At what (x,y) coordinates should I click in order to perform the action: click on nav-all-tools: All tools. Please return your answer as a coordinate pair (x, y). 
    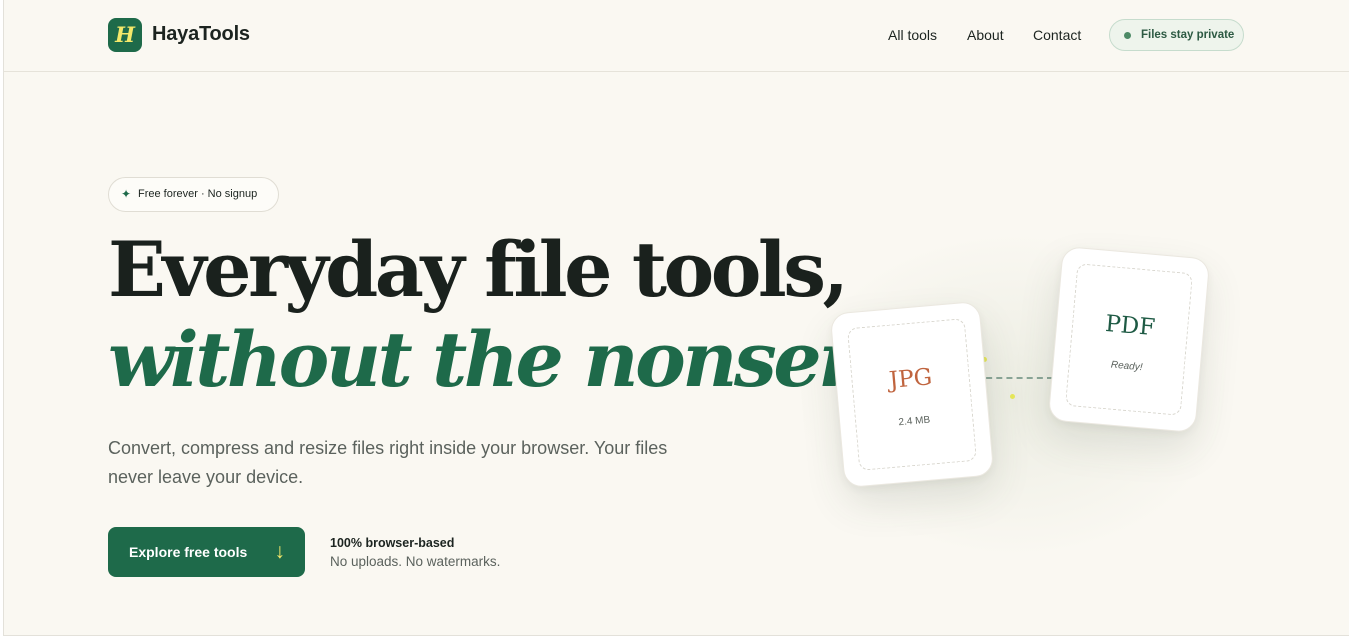
    Looking at the image, I should click on (912, 35).